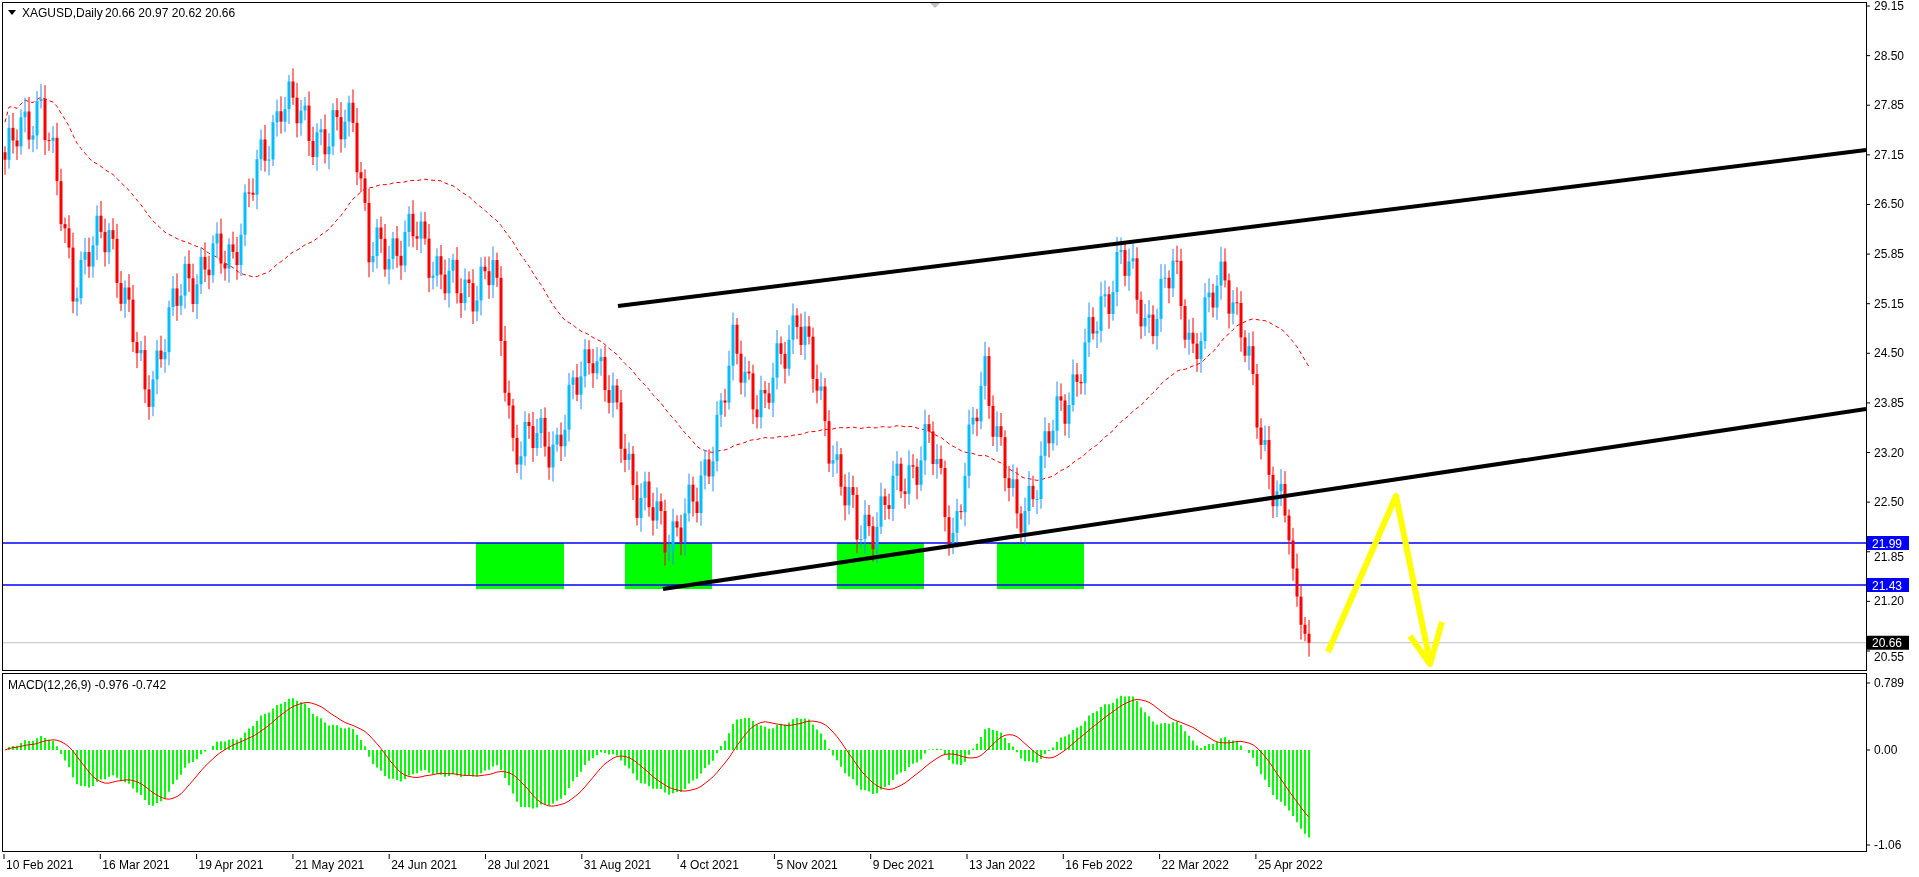 Image resolution: width=1919 pixels, height=877 pixels. Describe the element at coordinates (1889, 204) in the screenshot. I see `price-label: 26.50` at that location.